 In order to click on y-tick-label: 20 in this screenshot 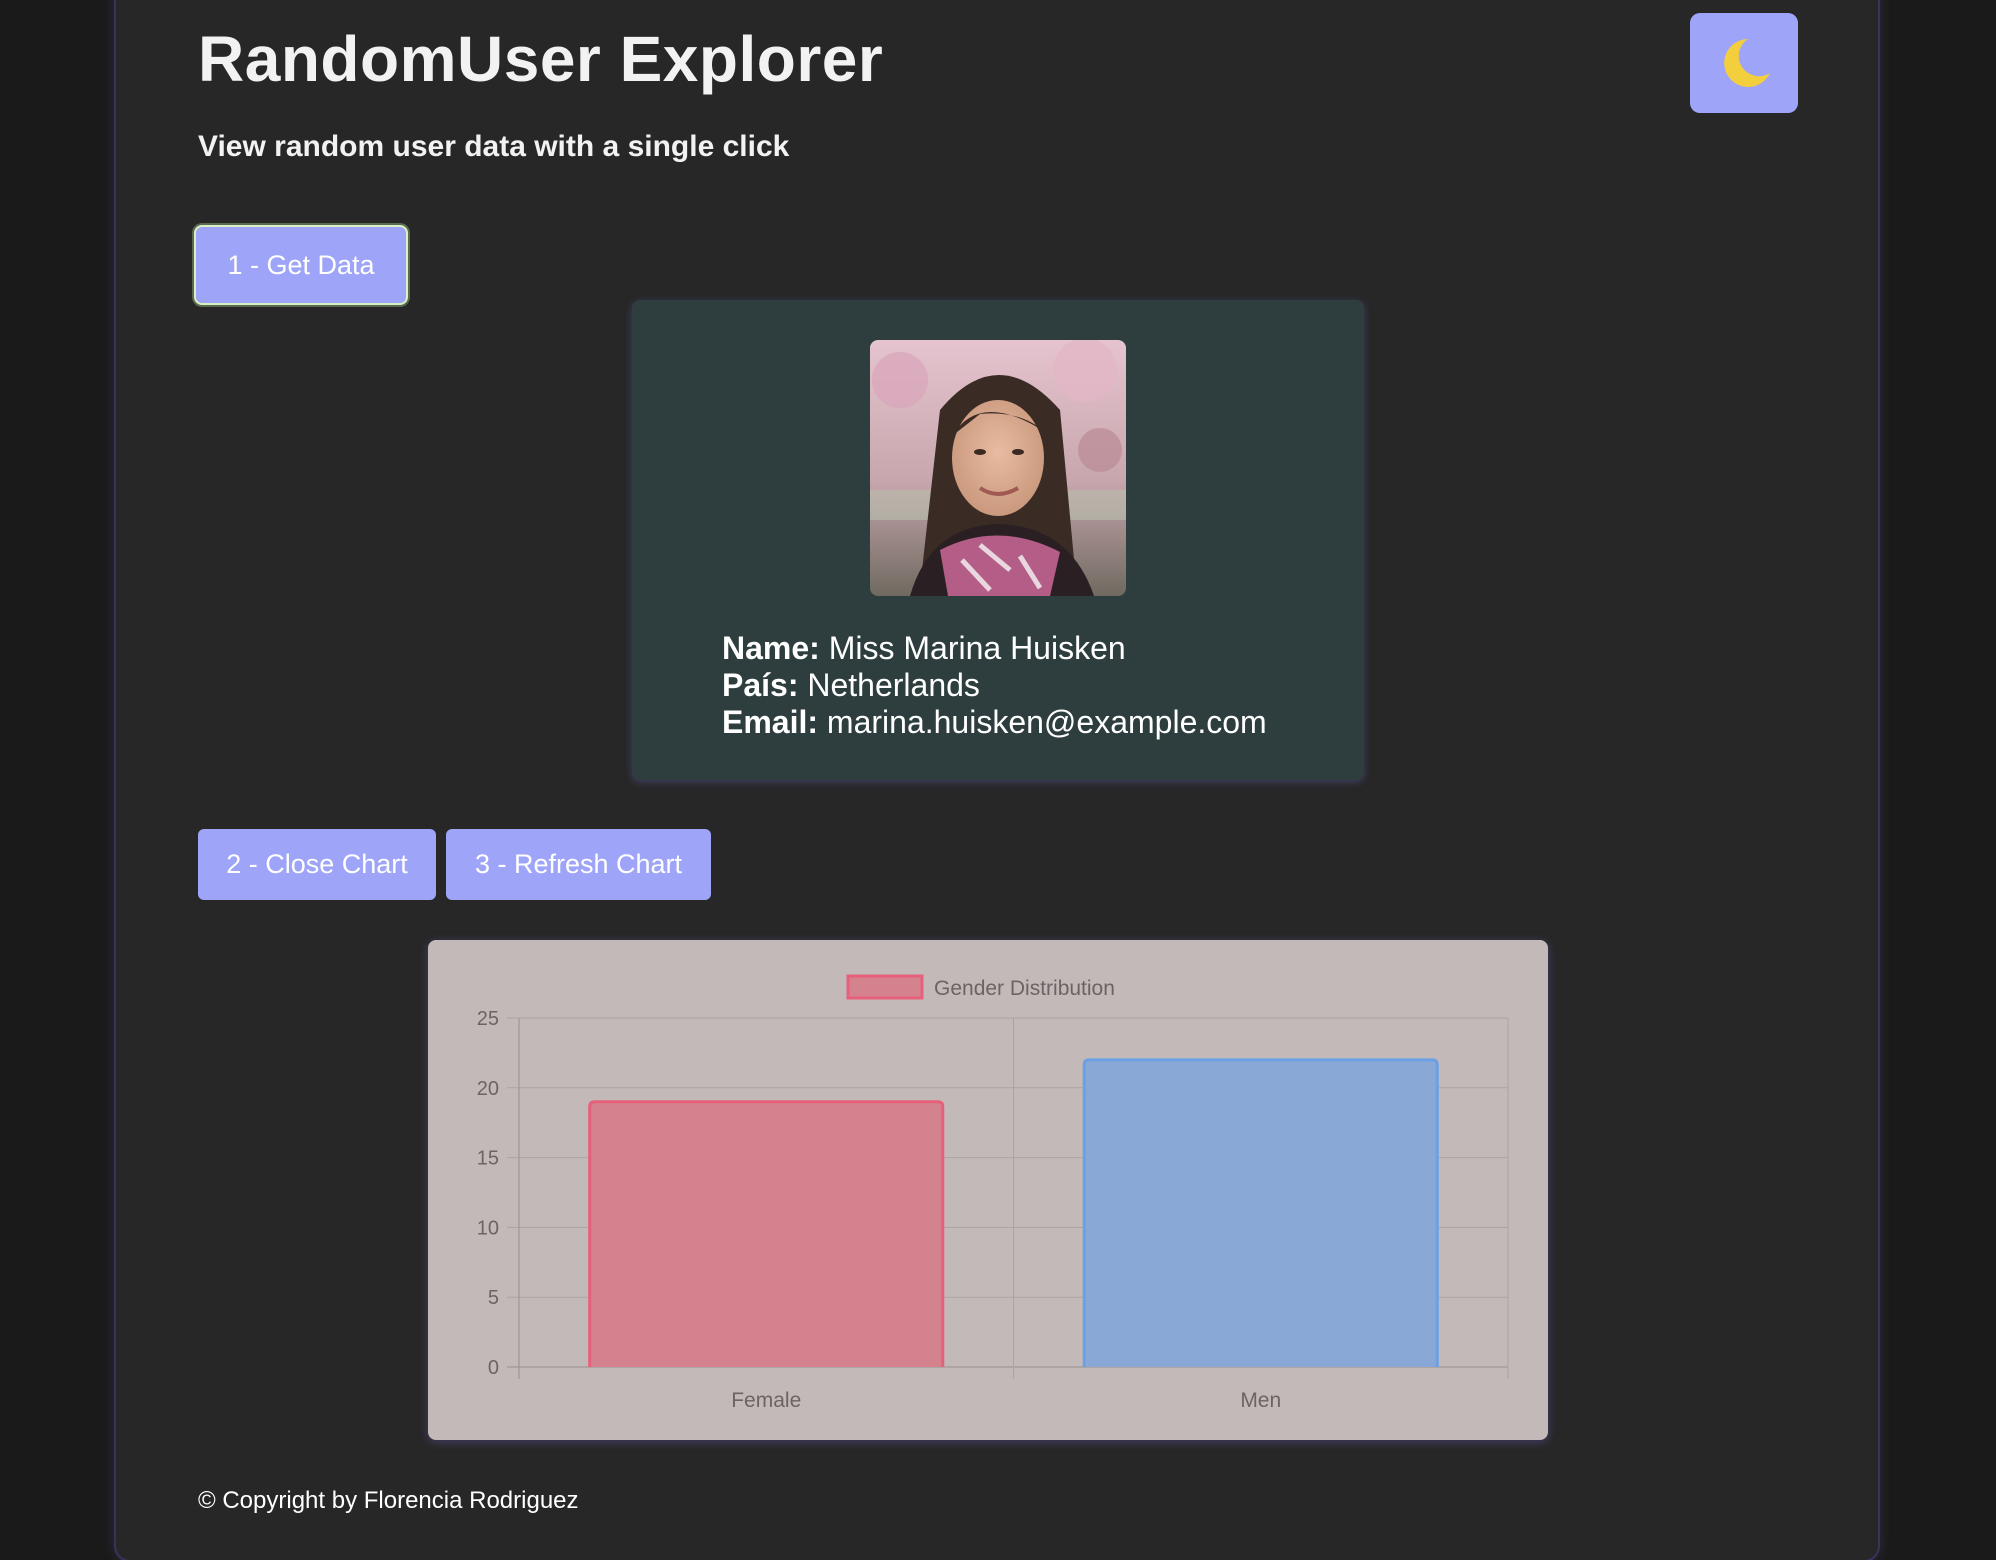, I will do `click(488, 1089)`.